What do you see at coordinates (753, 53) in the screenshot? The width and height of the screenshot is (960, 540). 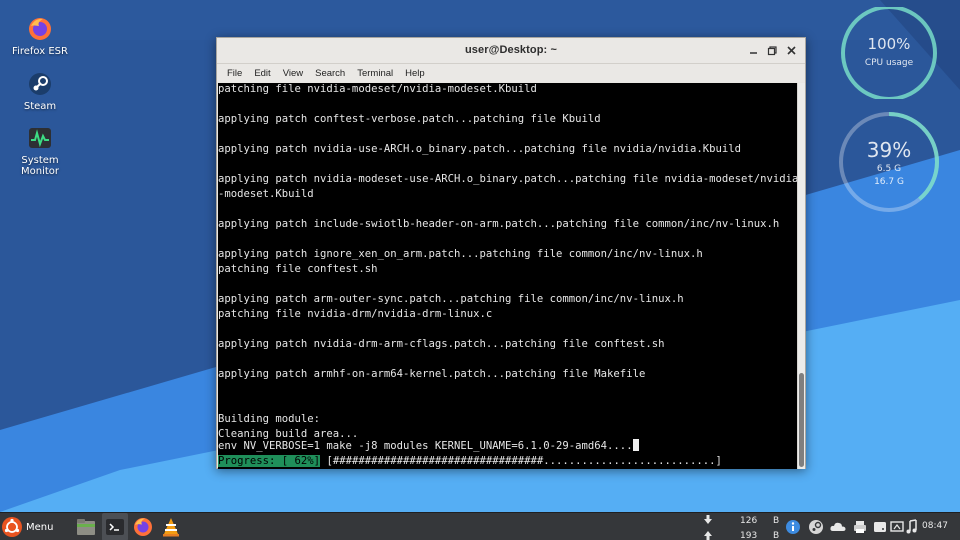 I see `minimize-icon` at bounding box center [753, 53].